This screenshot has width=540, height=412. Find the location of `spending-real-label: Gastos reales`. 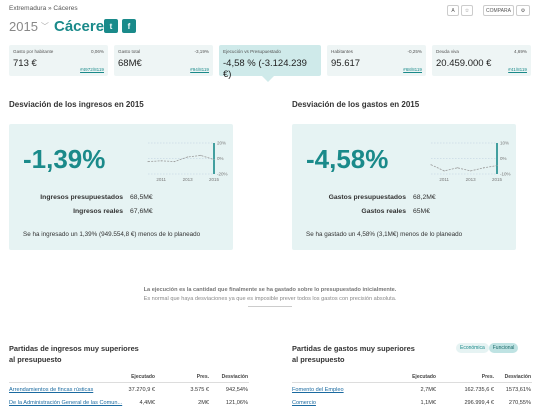

spending-real-label: Gastos reales is located at coordinates (383, 211).